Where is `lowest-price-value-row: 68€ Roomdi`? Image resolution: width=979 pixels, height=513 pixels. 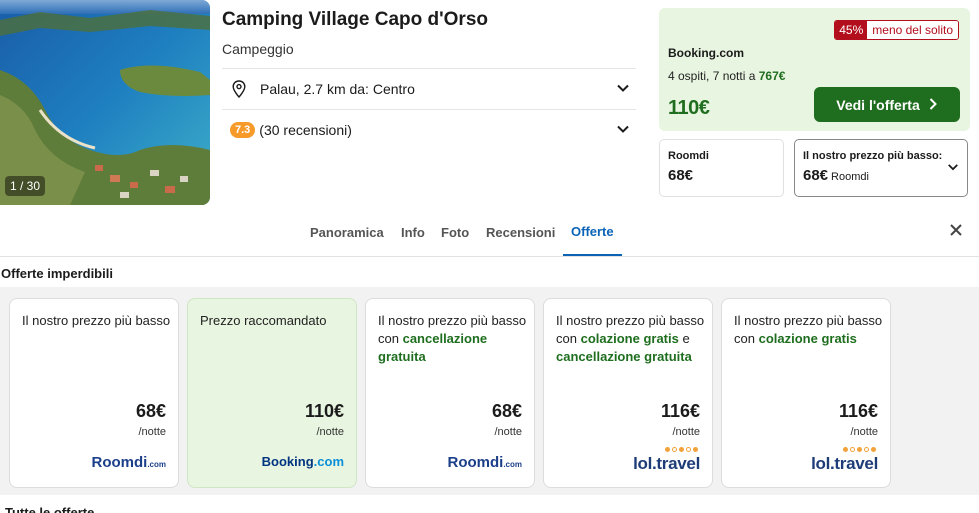 lowest-price-value-row: 68€ Roomdi is located at coordinates (836, 175).